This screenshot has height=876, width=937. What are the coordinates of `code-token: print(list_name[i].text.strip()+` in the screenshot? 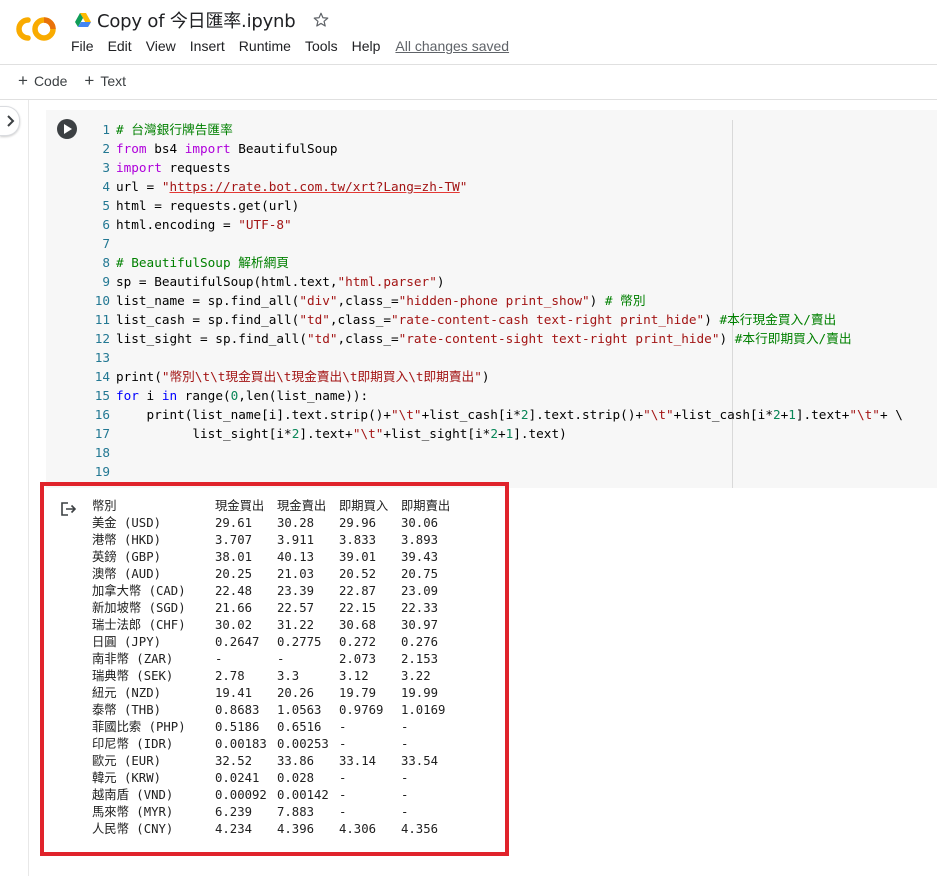 It's located at (253, 414).